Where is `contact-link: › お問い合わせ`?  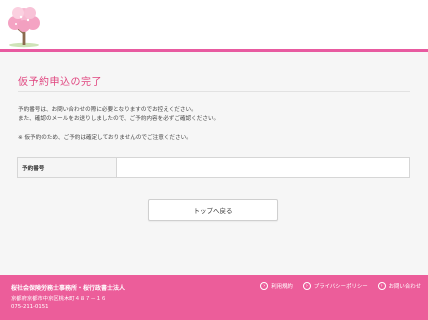
contact-link: › お問い合わせ is located at coordinates (399, 286).